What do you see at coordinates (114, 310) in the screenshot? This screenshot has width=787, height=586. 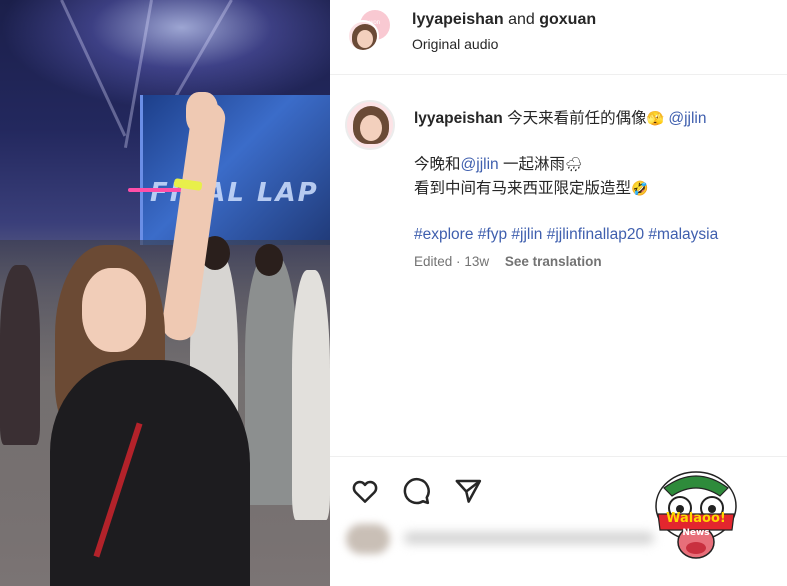 I see `girl-face` at bounding box center [114, 310].